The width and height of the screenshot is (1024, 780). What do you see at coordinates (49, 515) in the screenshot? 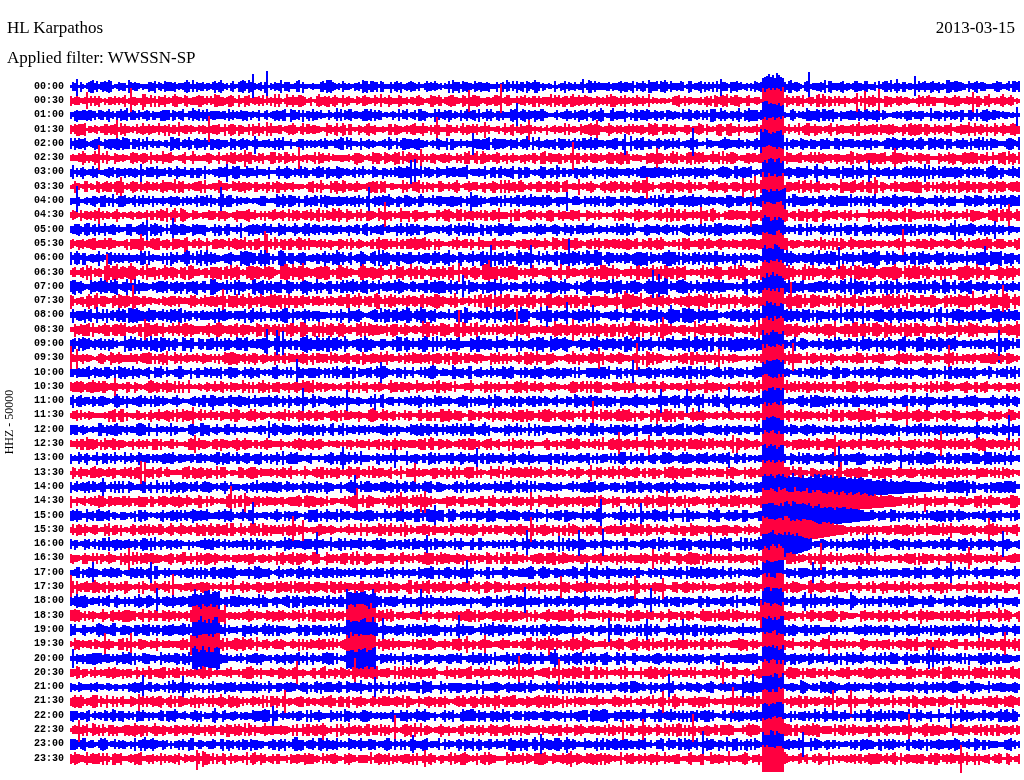
I see `time-label: 15:00` at bounding box center [49, 515].